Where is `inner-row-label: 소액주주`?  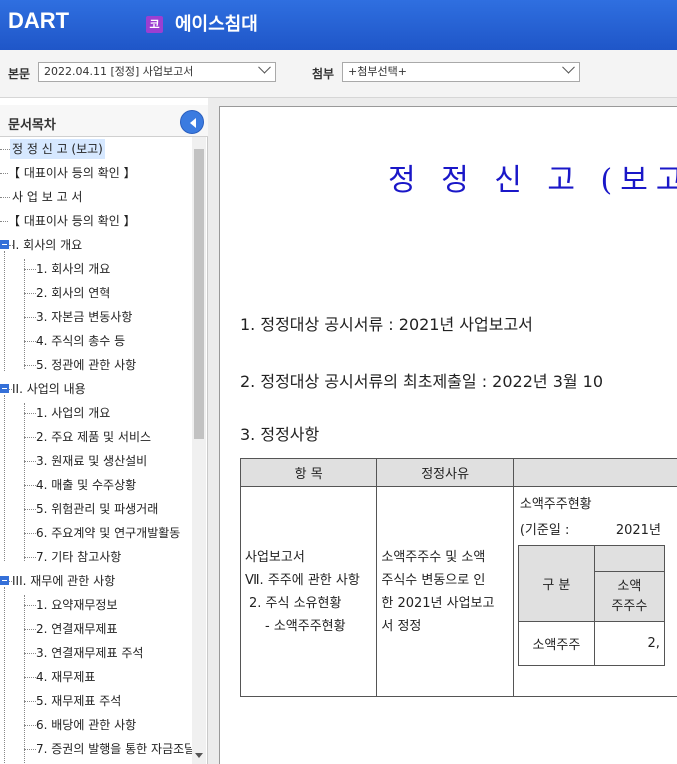 inner-row-label: 소액주주 is located at coordinates (556, 643).